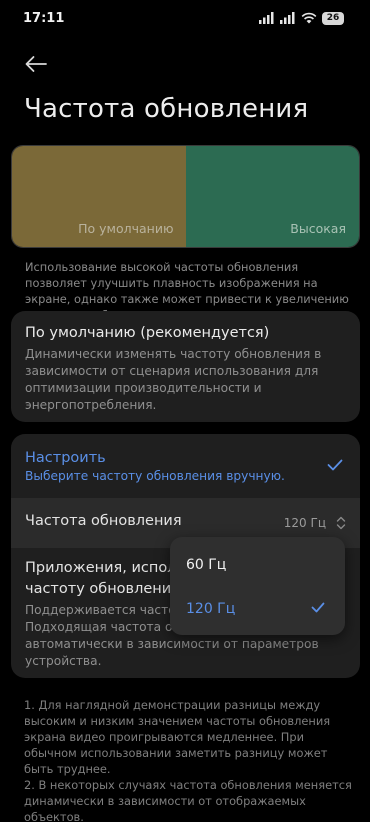 This screenshot has width=370, height=822. What do you see at coordinates (304, 523) in the screenshot?
I see `refresh-rate-value: 120 Гц` at bounding box center [304, 523].